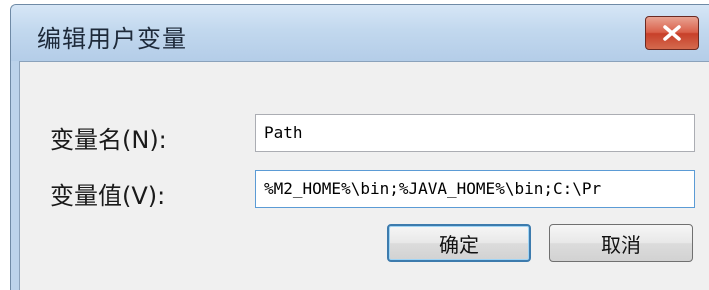  What do you see at coordinates (475, 133) in the screenshot?
I see `variable-name-field: Path` at bounding box center [475, 133].